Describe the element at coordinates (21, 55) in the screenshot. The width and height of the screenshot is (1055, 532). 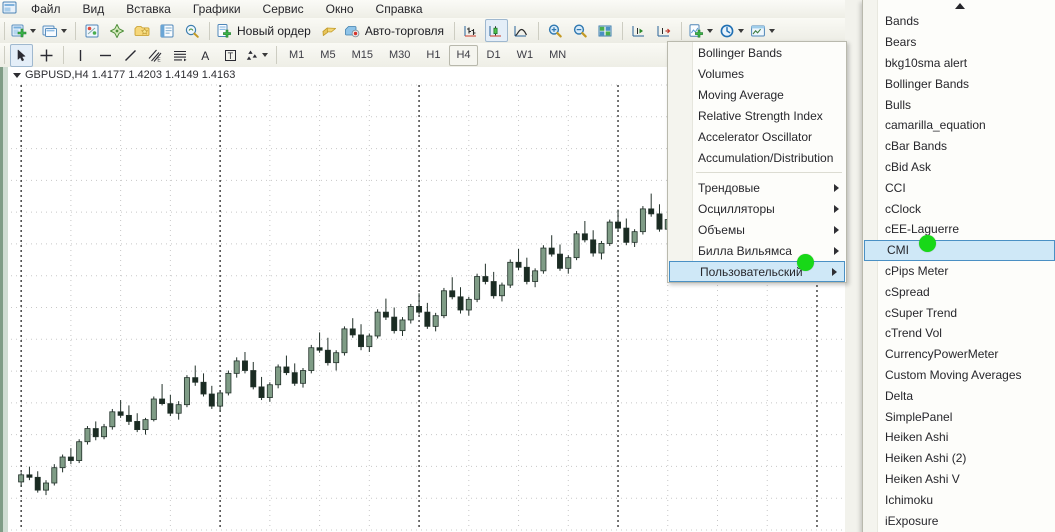
I see `cursor-button` at that location.